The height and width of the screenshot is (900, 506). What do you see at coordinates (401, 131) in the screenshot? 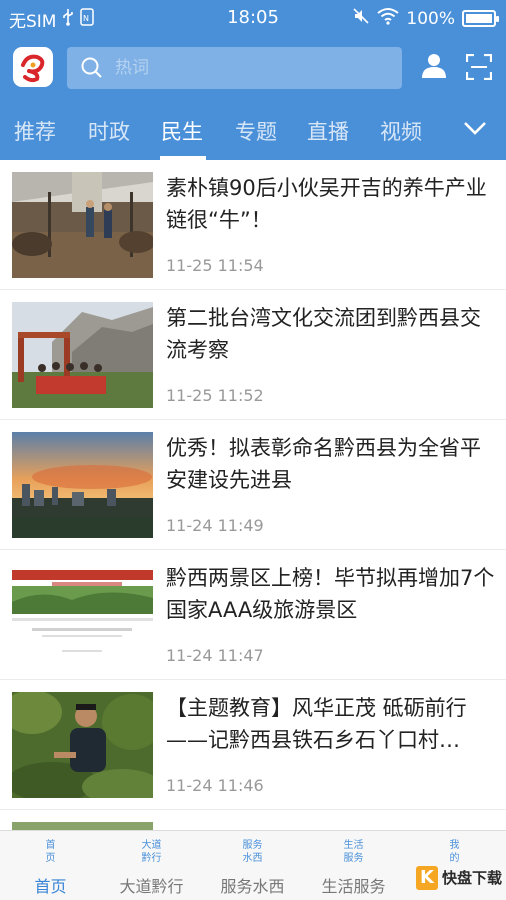
I see `tab-video: 视频` at bounding box center [401, 131].